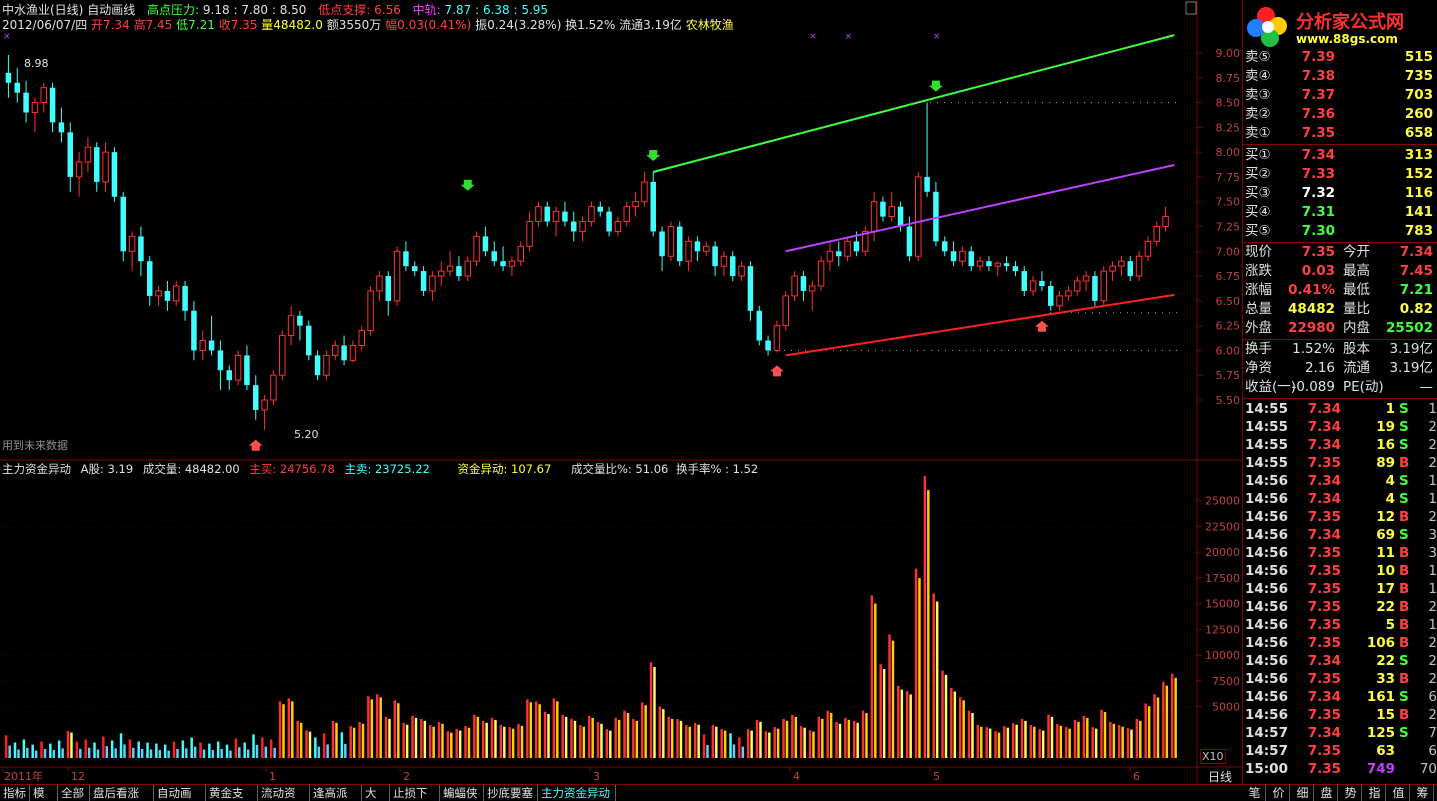  Describe the element at coordinates (74, 793) in the screenshot. I see `bottom-tab: 全部` at that location.